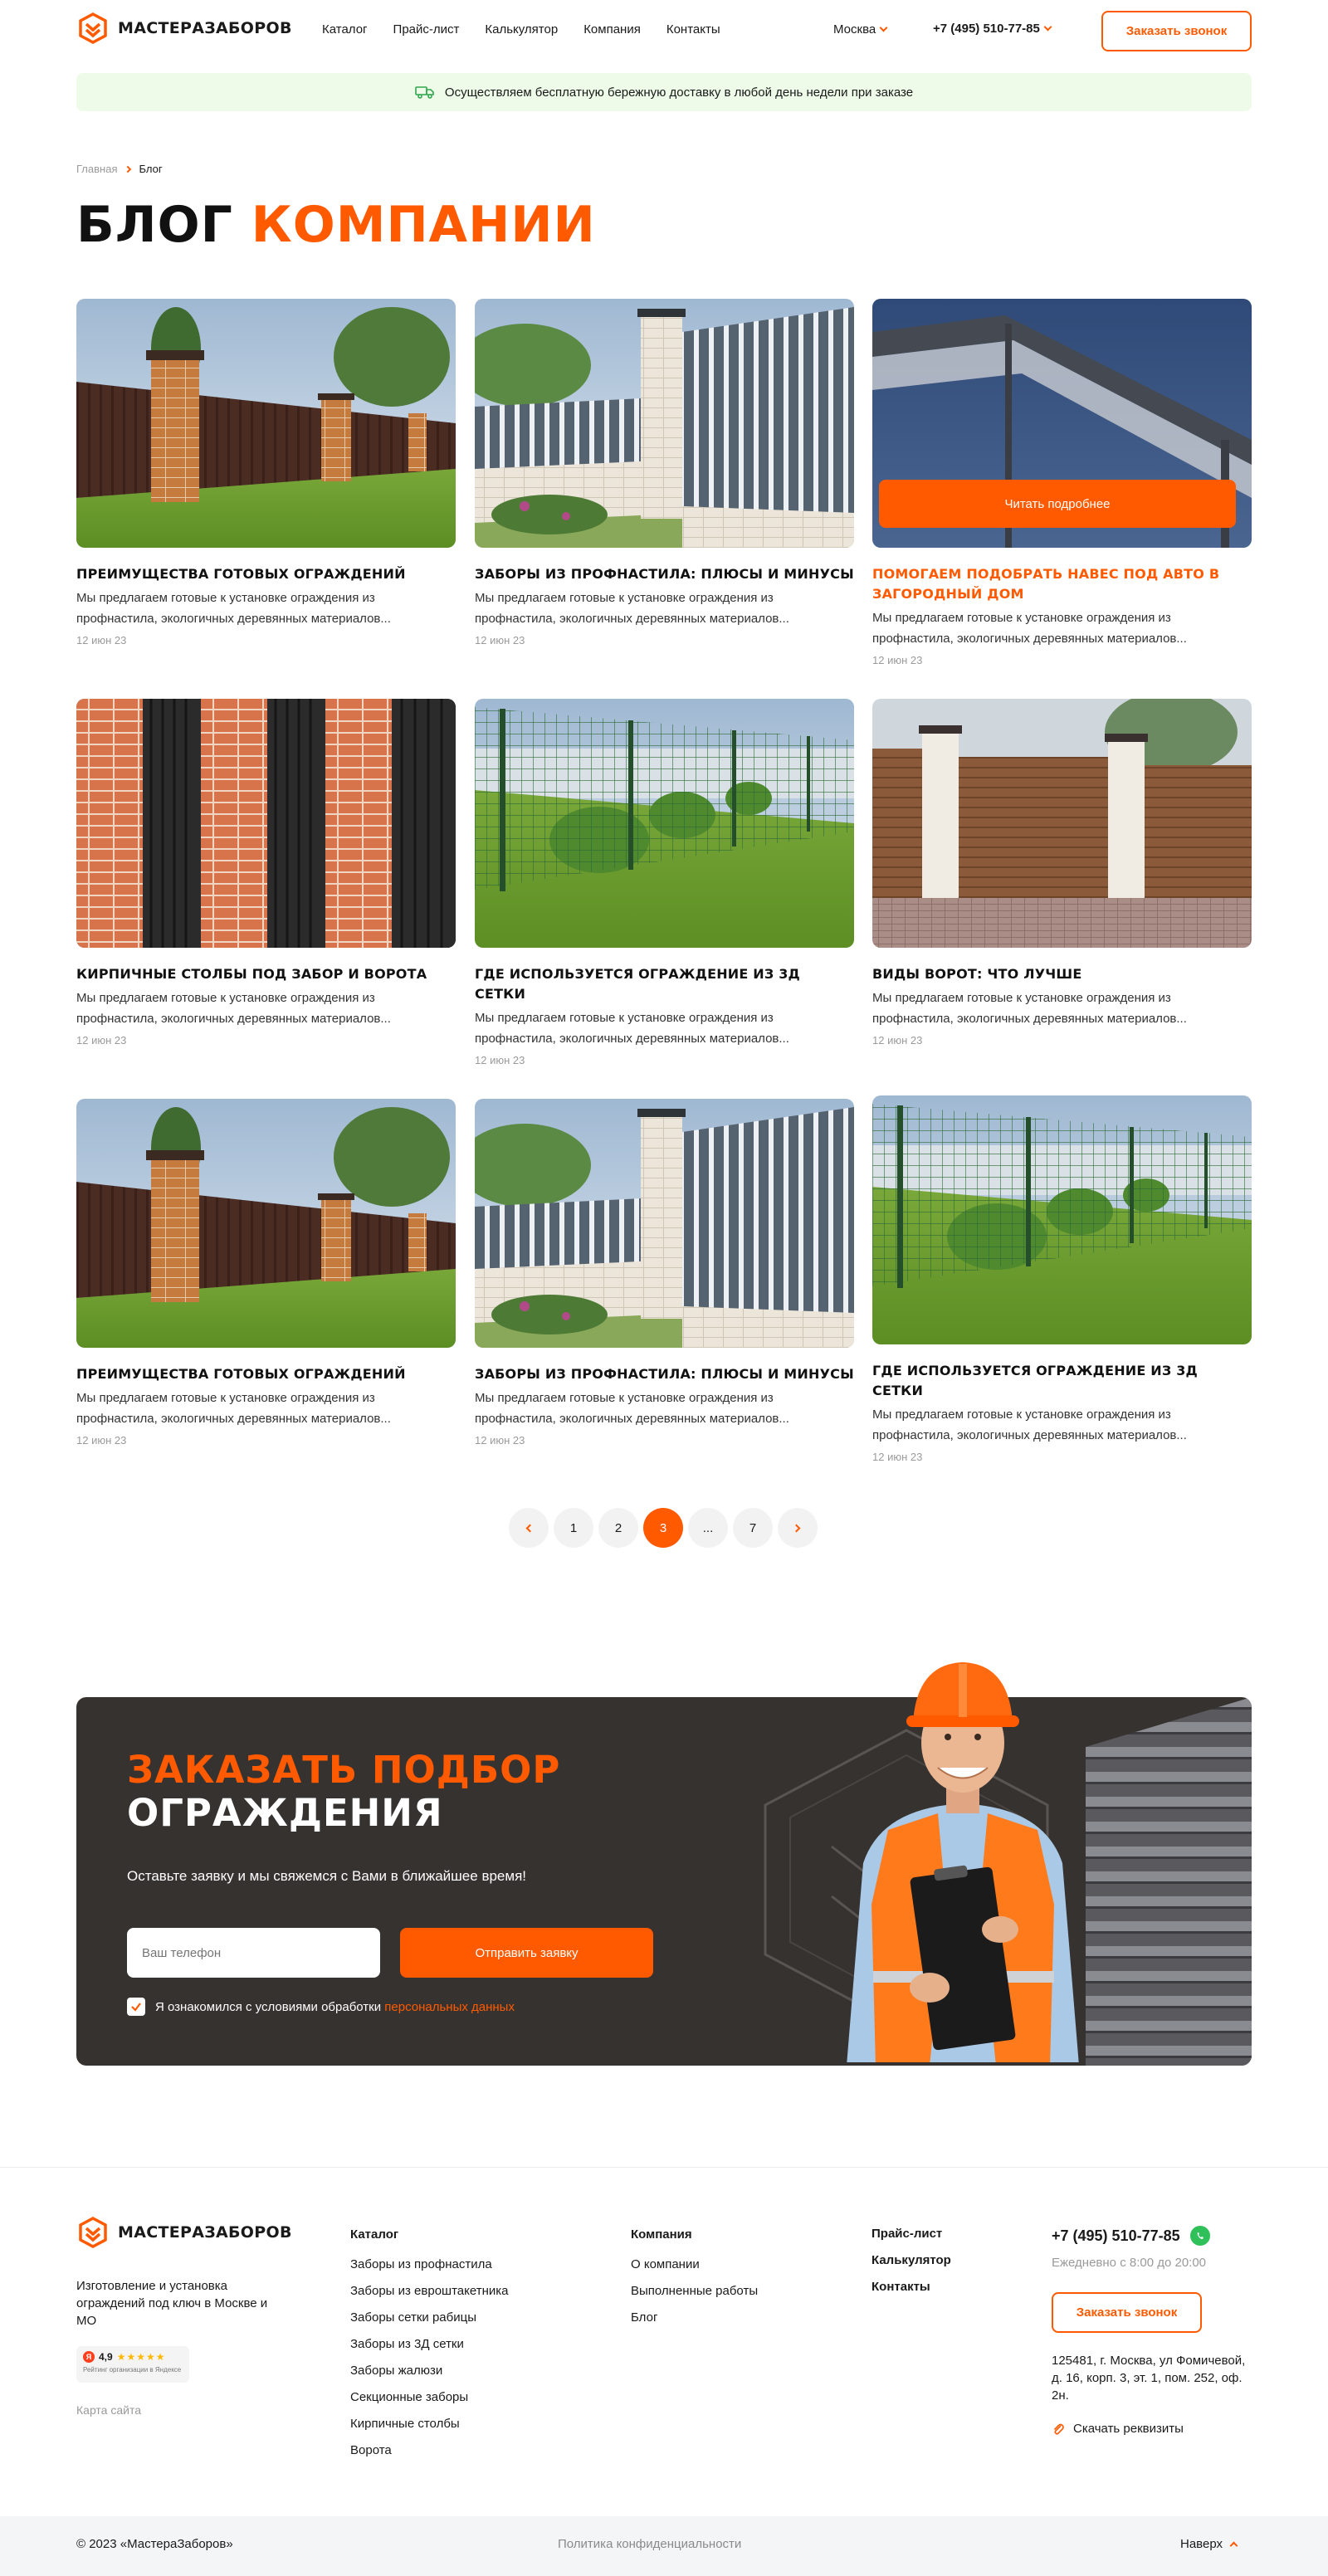 The height and width of the screenshot is (2576, 1328). What do you see at coordinates (429, 2345) in the screenshot?
I see `footer-link: Заборы из 3Д сетки` at bounding box center [429, 2345].